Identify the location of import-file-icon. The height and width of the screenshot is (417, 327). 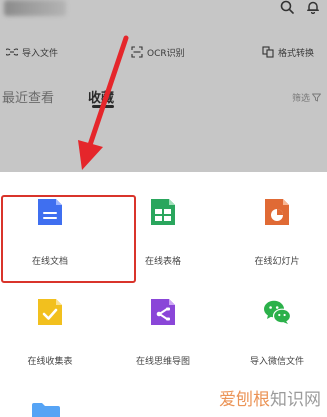
(12, 52).